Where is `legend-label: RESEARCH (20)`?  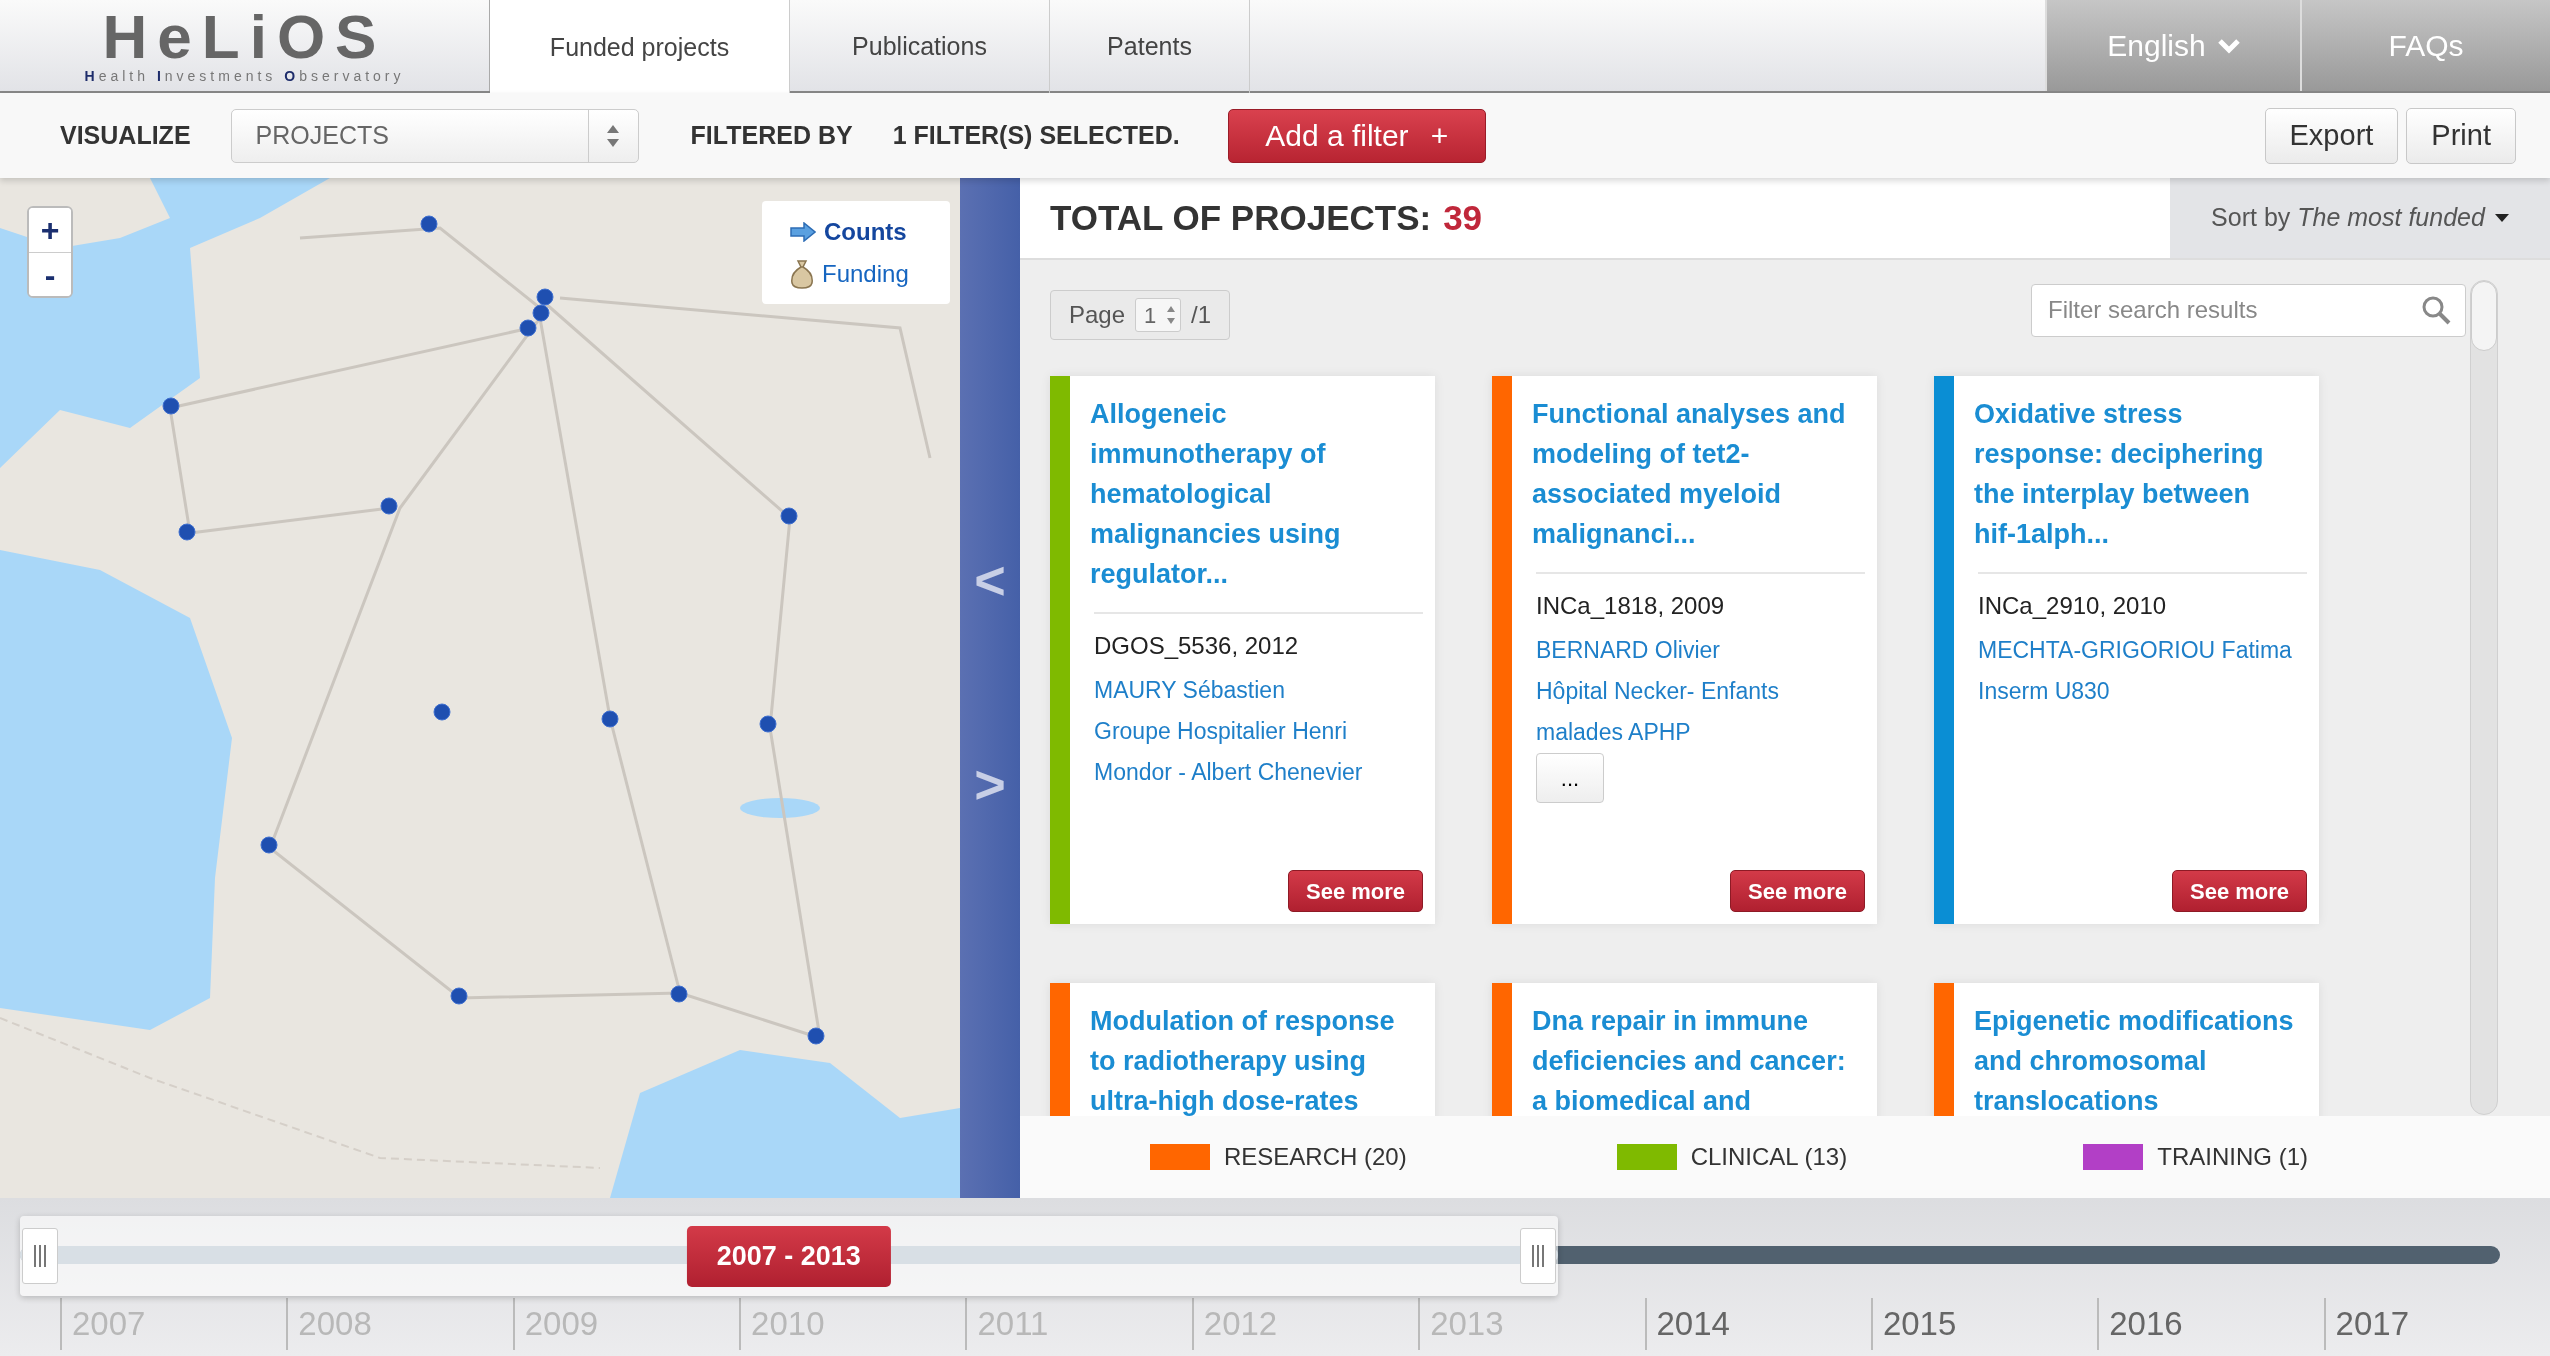
legend-label: RESEARCH (20) is located at coordinates (1315, 1157).